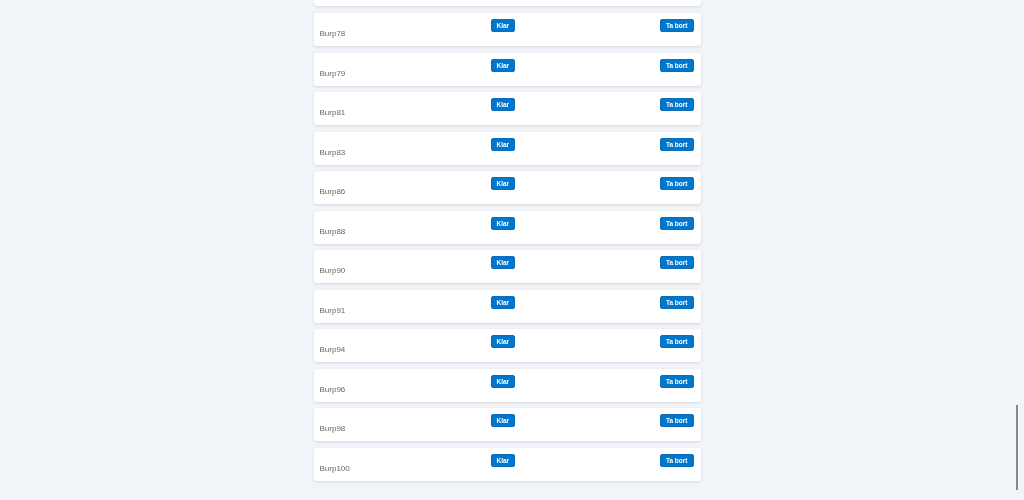 The image size is (1024, 500). What do you see at coordinates (333, 310) in the screenshot?
I see `item-name: Burp91` at bounding box center [333, 310].